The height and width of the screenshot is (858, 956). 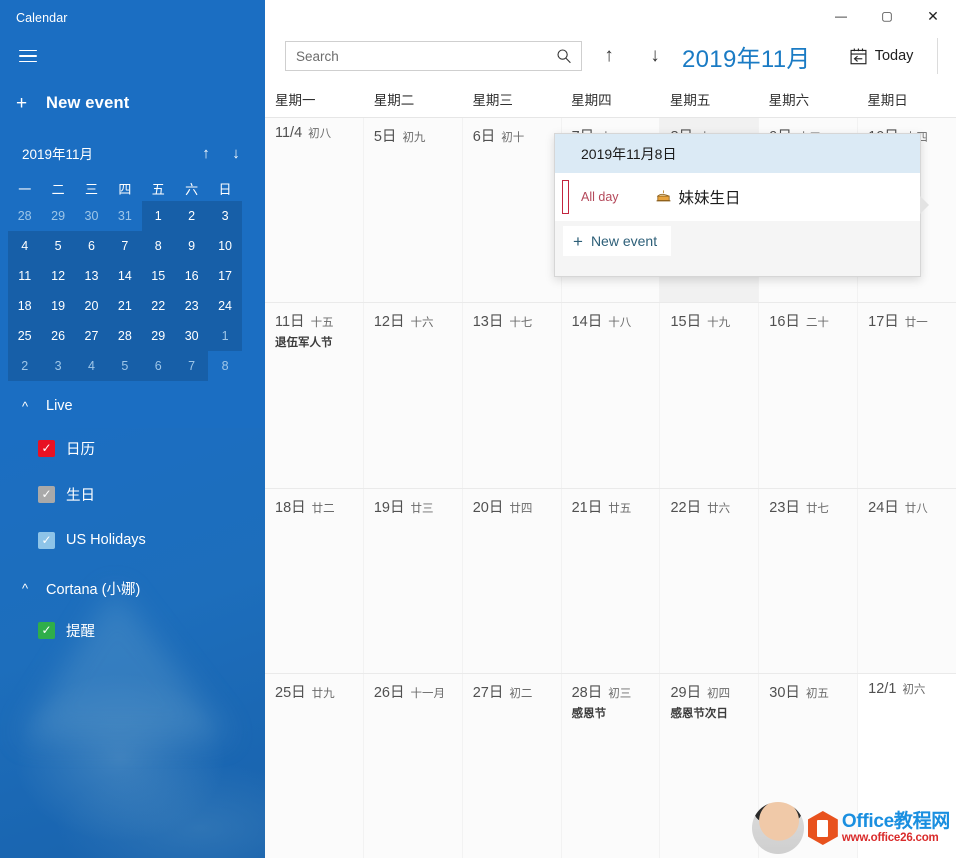 What do you see at coordinates (314, 765) in the screenshot?
I see `day-cell: 25日 廿九` at bounding box center [314, 765].